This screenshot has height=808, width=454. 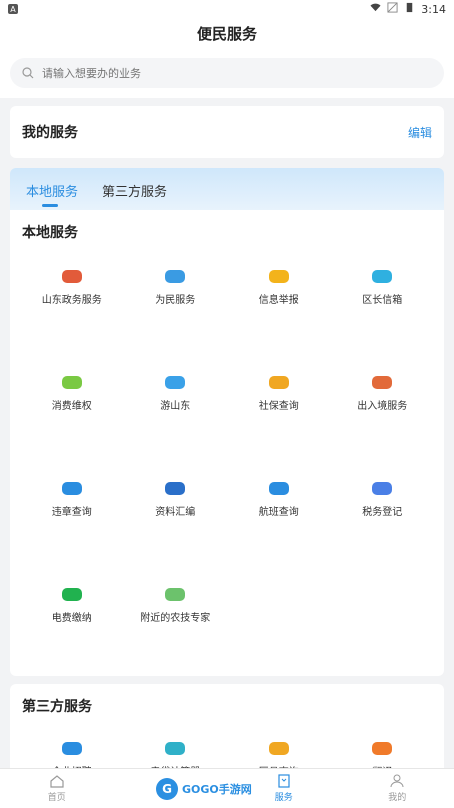 I want to click on local-item-label: 信息举报, so click(x=278, y=300).